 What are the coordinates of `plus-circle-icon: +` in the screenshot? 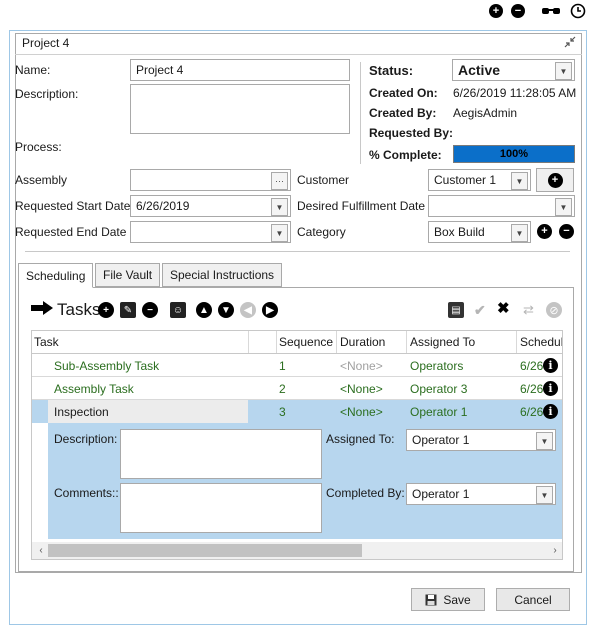 It's located at (555, 180).